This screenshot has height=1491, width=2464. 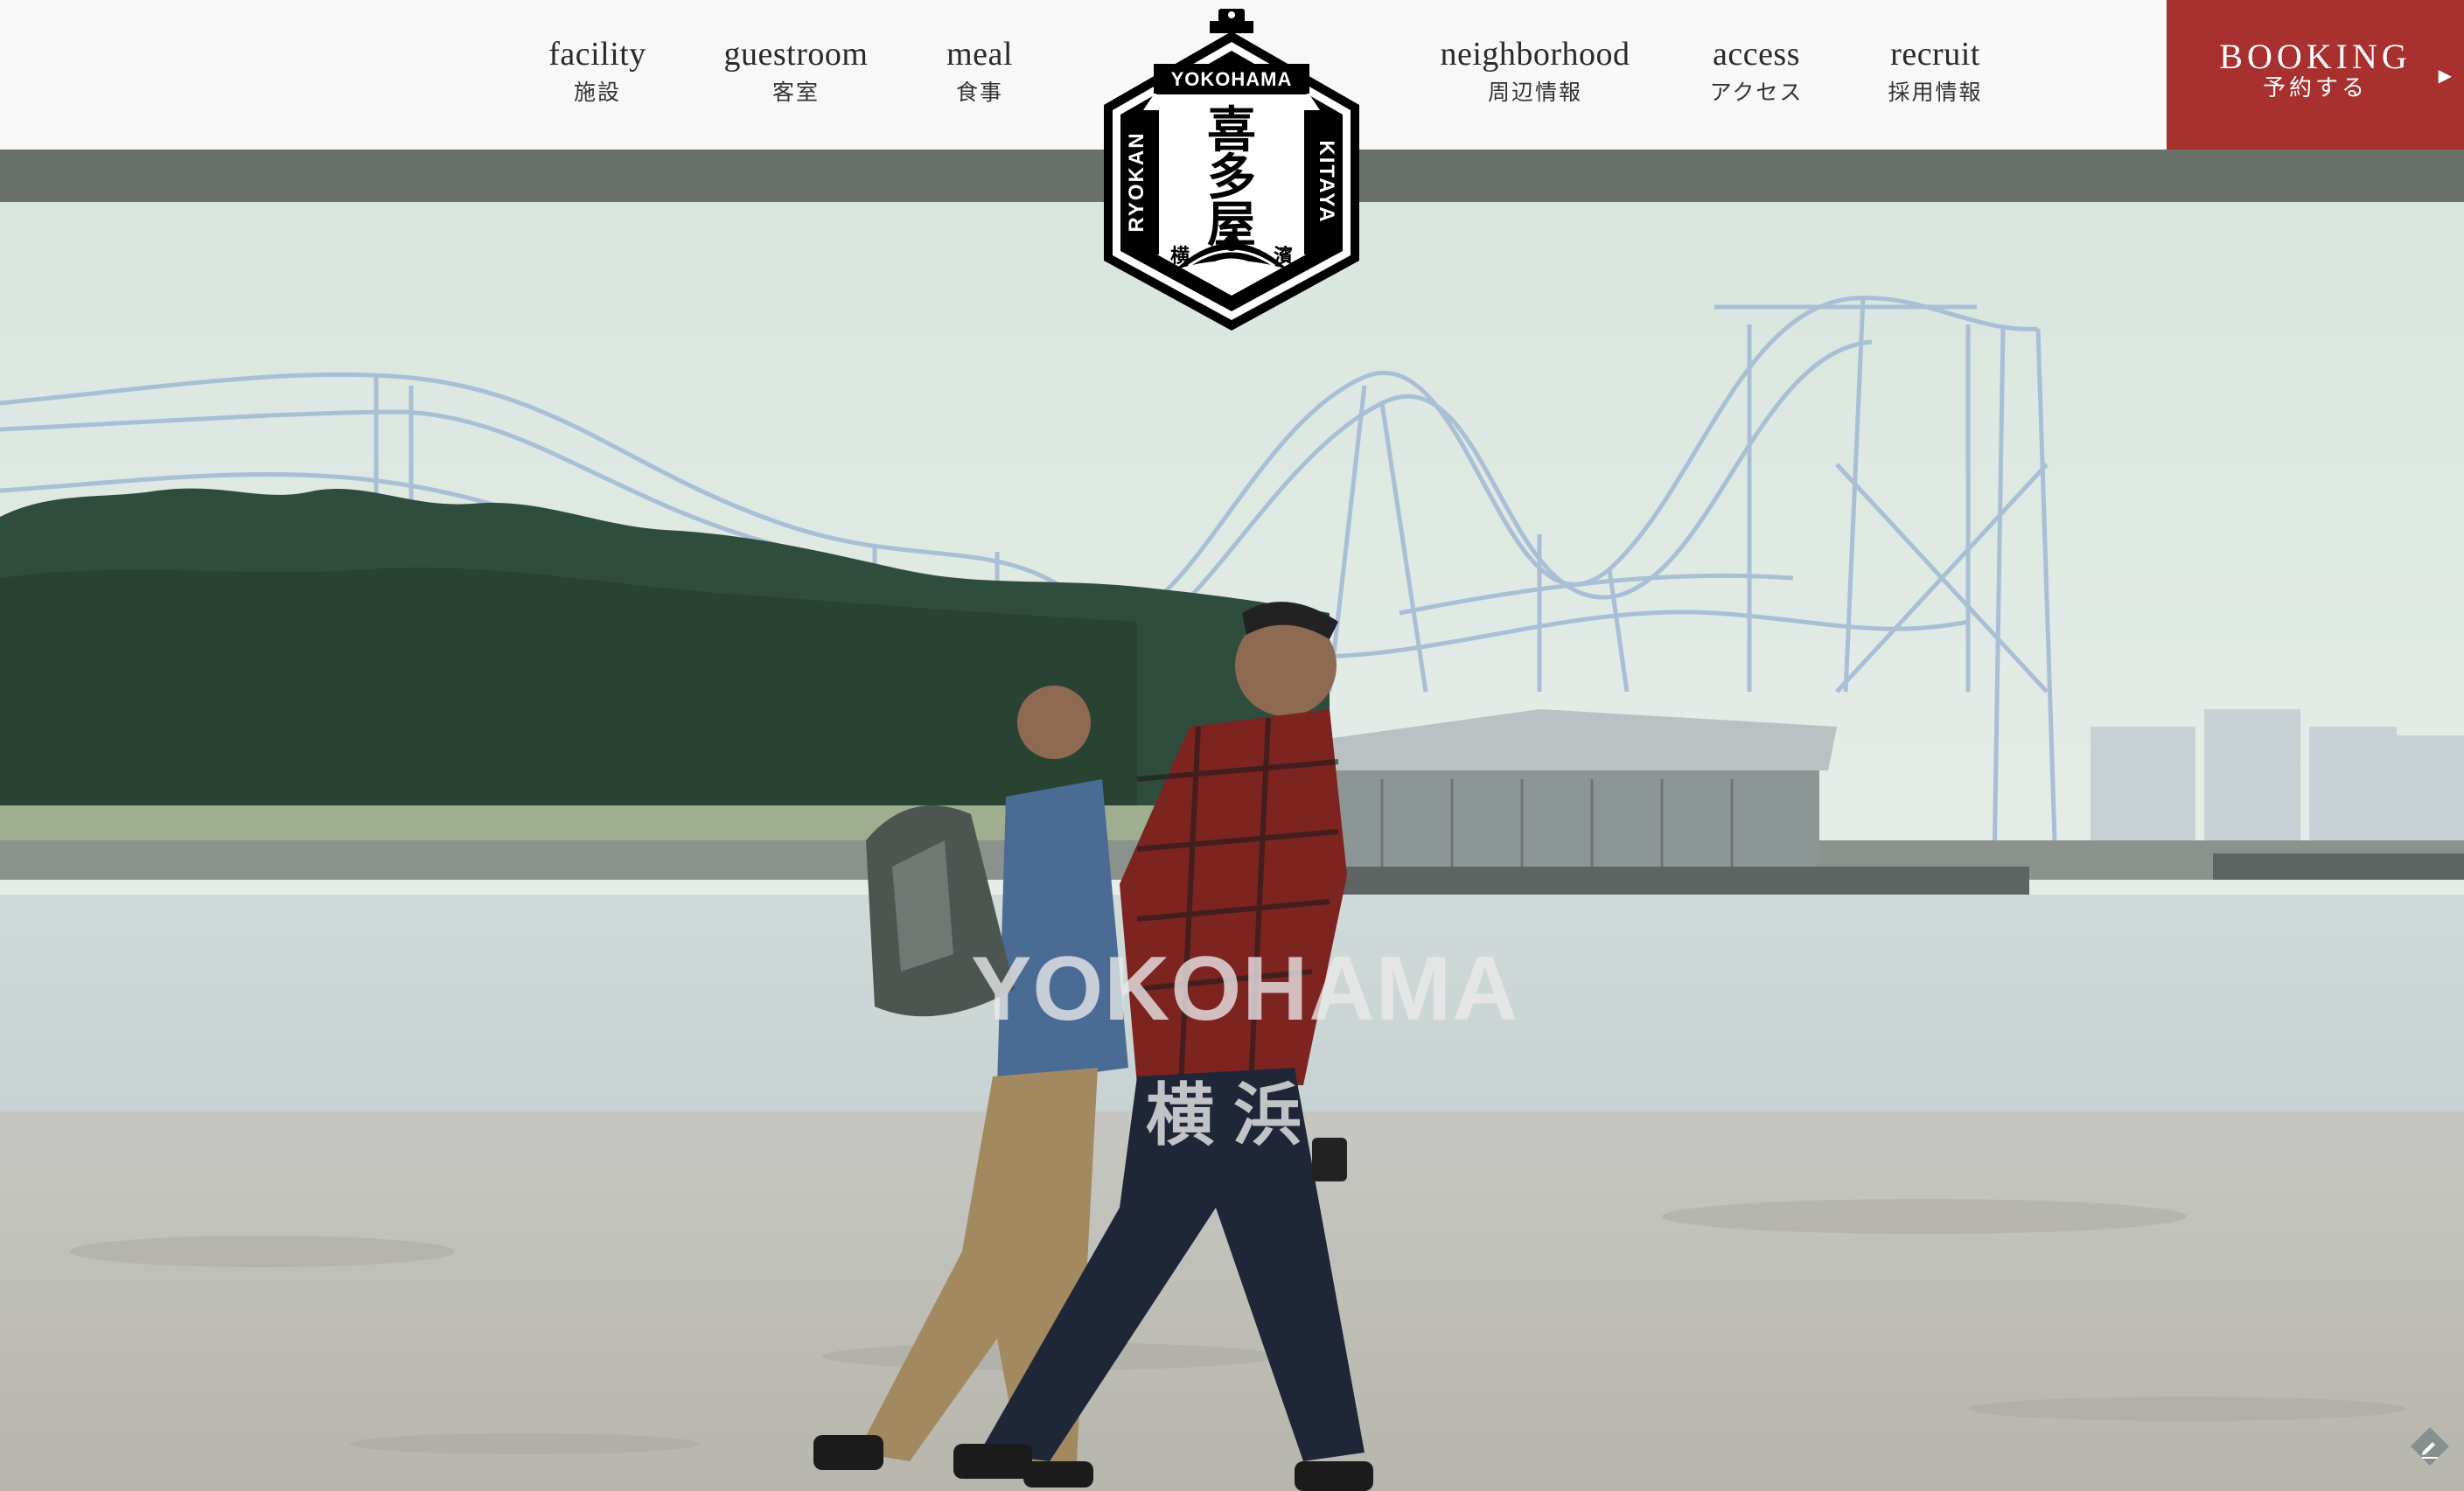 What do you see at coordinates (796, 92) in the screenshot?
I see `nav-guestroom-label-jp: 客室` at bounding box center [796, 92].